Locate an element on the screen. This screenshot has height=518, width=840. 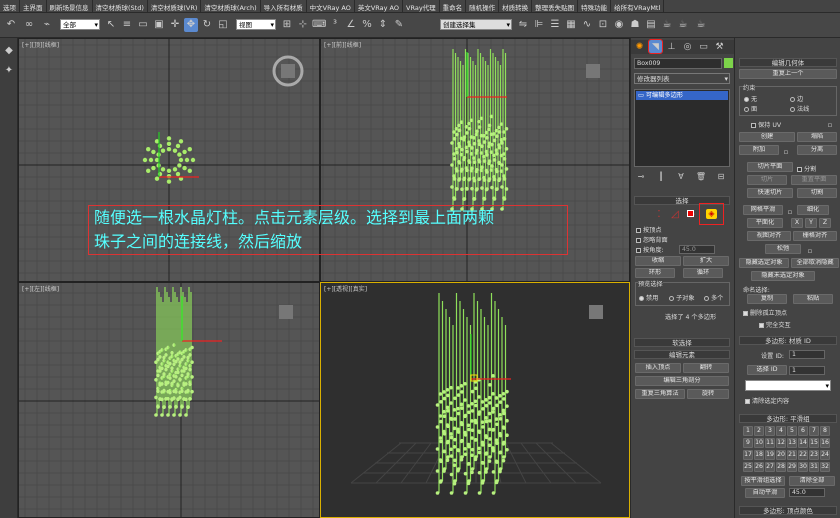
hierarchy-tab-icon: ⊥ is located at coordinates (671, 46).